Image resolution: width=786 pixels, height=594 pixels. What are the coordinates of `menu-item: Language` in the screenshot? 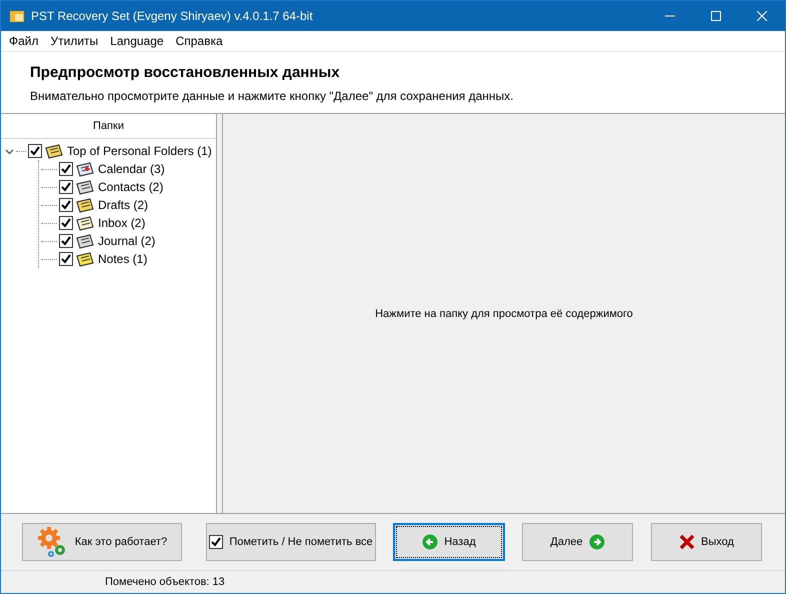 It's located at (137, 41).